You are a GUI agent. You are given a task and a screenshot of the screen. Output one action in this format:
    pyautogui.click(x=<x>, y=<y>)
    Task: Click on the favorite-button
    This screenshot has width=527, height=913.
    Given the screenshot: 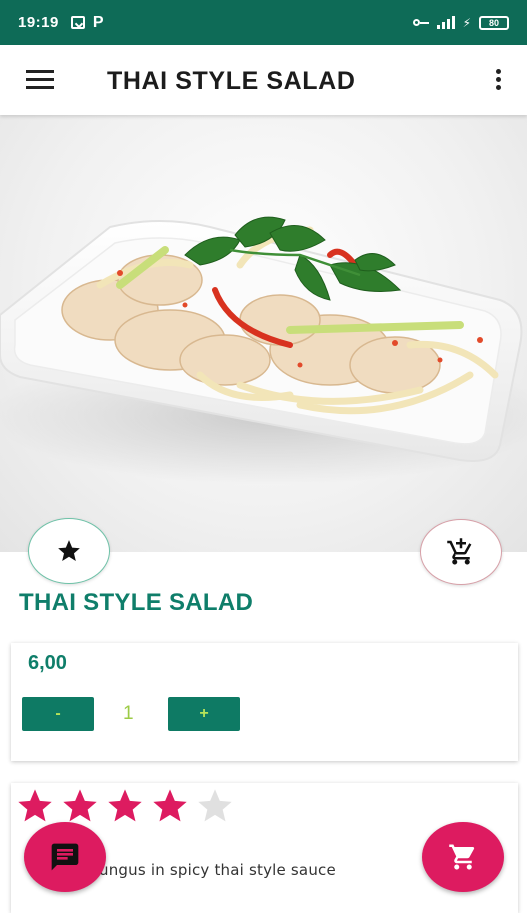 What is the action you would take?
    pyautogui.click(x=69, y=551)
    